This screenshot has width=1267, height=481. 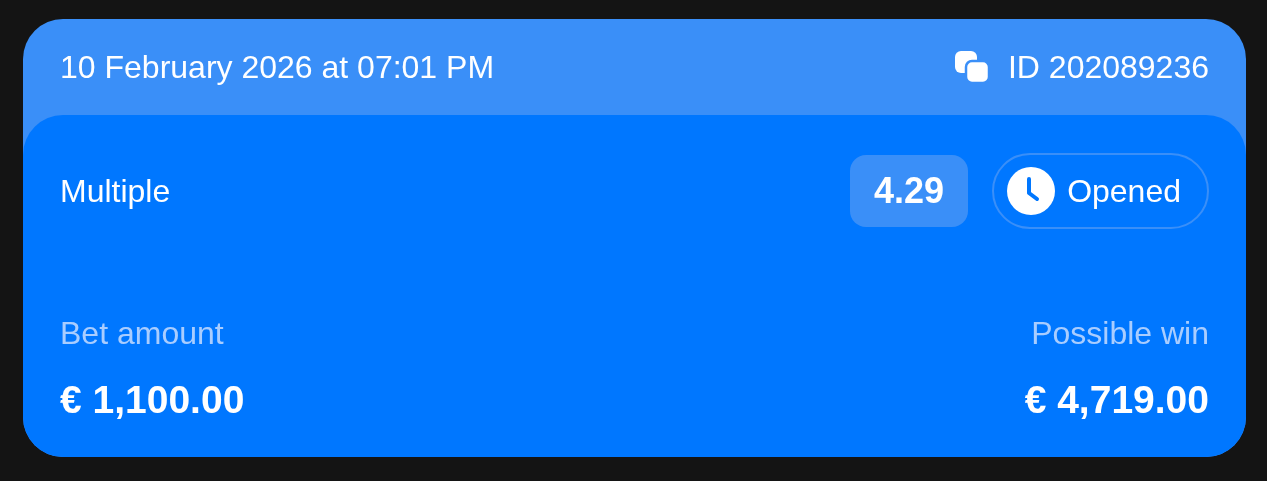 What do you see at coordinates (1116, 400) in the screenshot?
I see `amount-value: € 4,719.00` at bounding box center [1116, 400].